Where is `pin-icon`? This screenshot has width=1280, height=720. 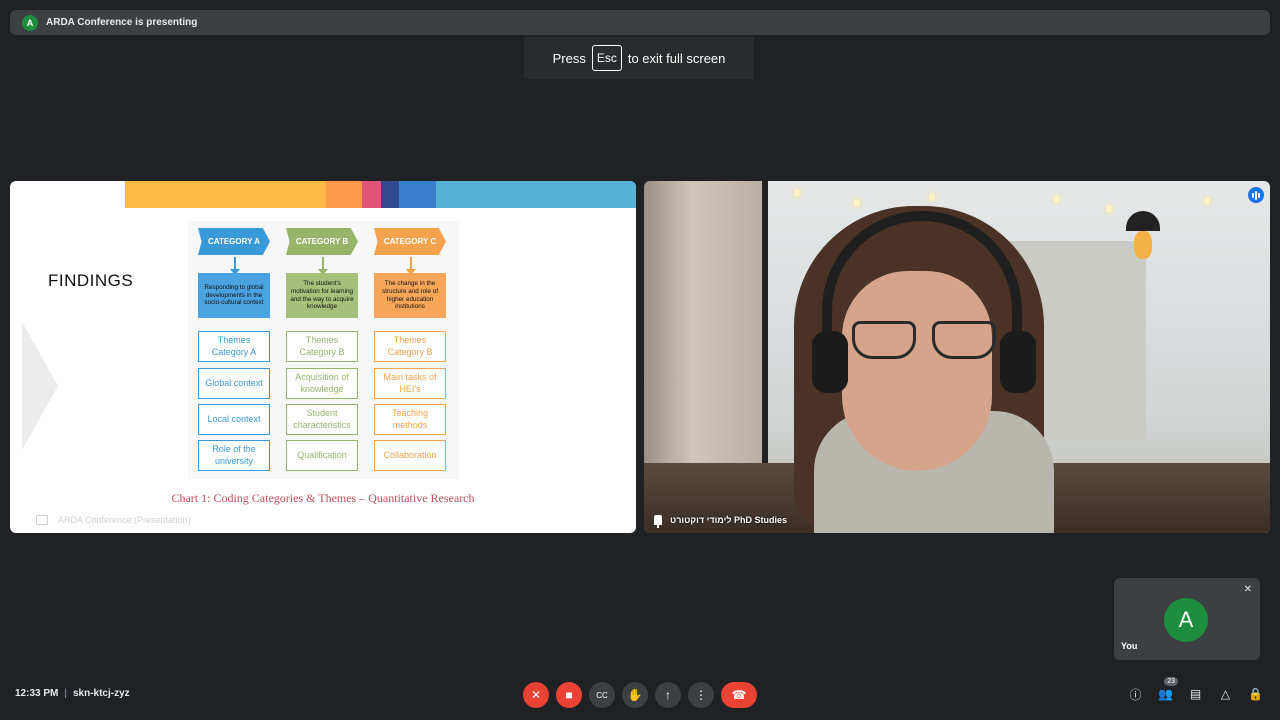
pin-icon is located at coordinates (658, 521).